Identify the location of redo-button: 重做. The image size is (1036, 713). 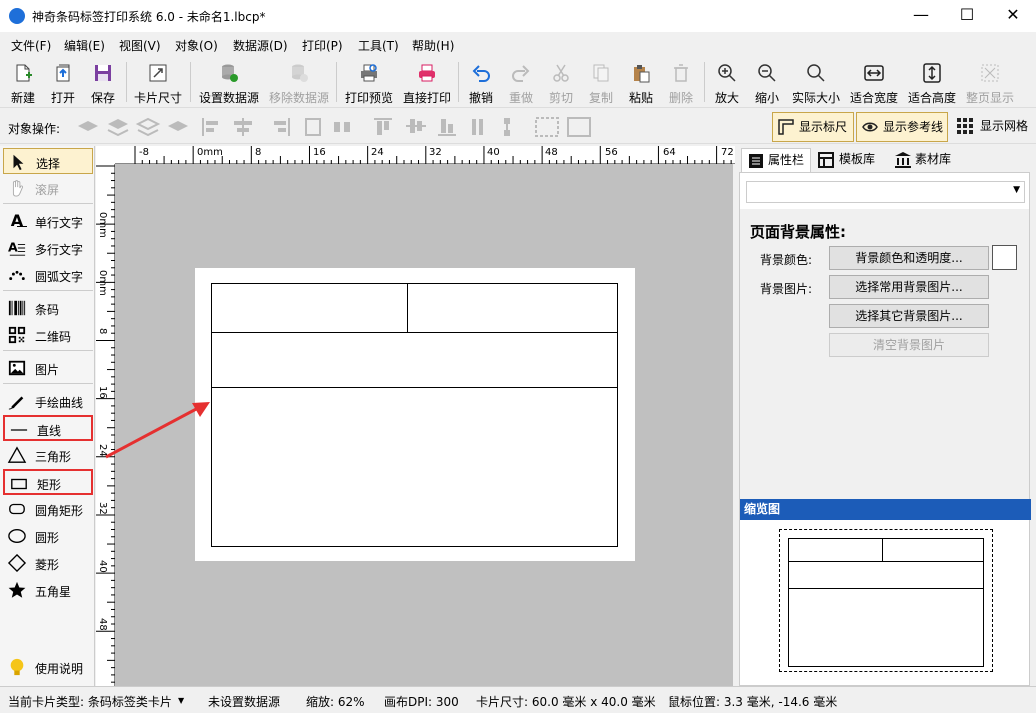
(521, 83).